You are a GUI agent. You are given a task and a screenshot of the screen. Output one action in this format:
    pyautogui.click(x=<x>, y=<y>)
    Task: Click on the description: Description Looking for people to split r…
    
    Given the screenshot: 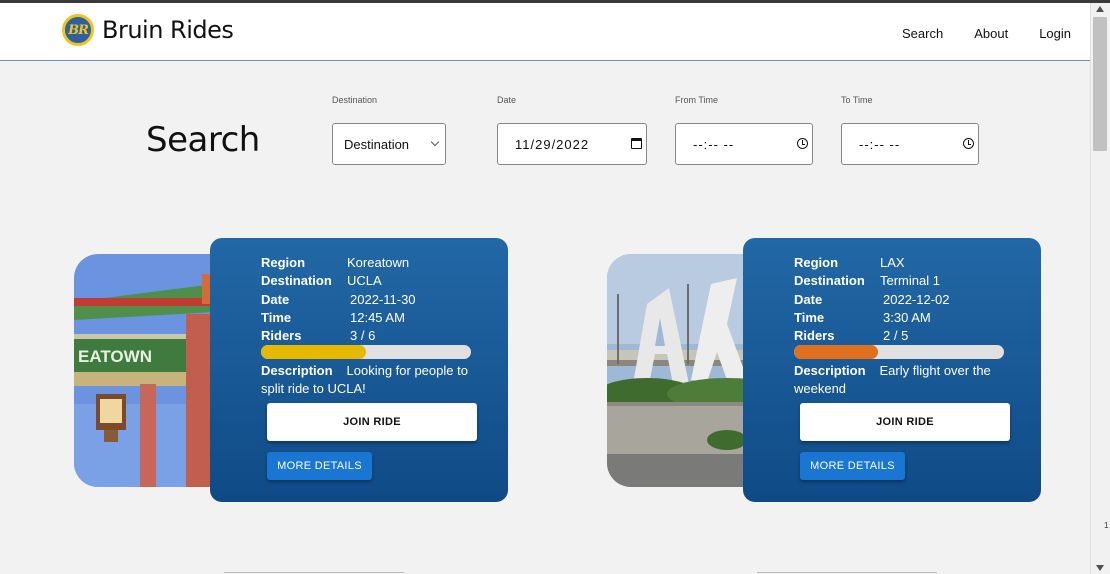 What is the action you would take?
    pyautogui.click(x=371, y=380)
    